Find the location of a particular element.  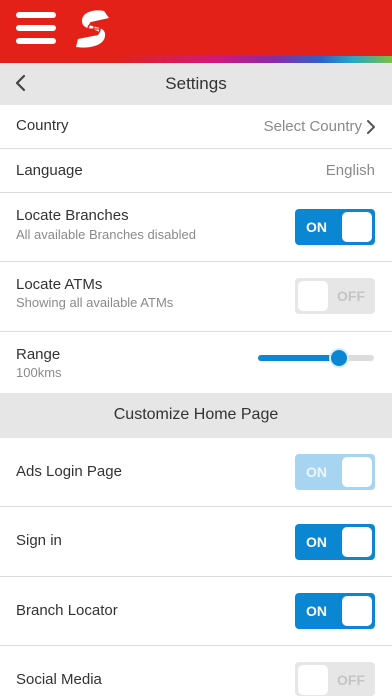

page-header: Settings is located at coordinates (196, 84).